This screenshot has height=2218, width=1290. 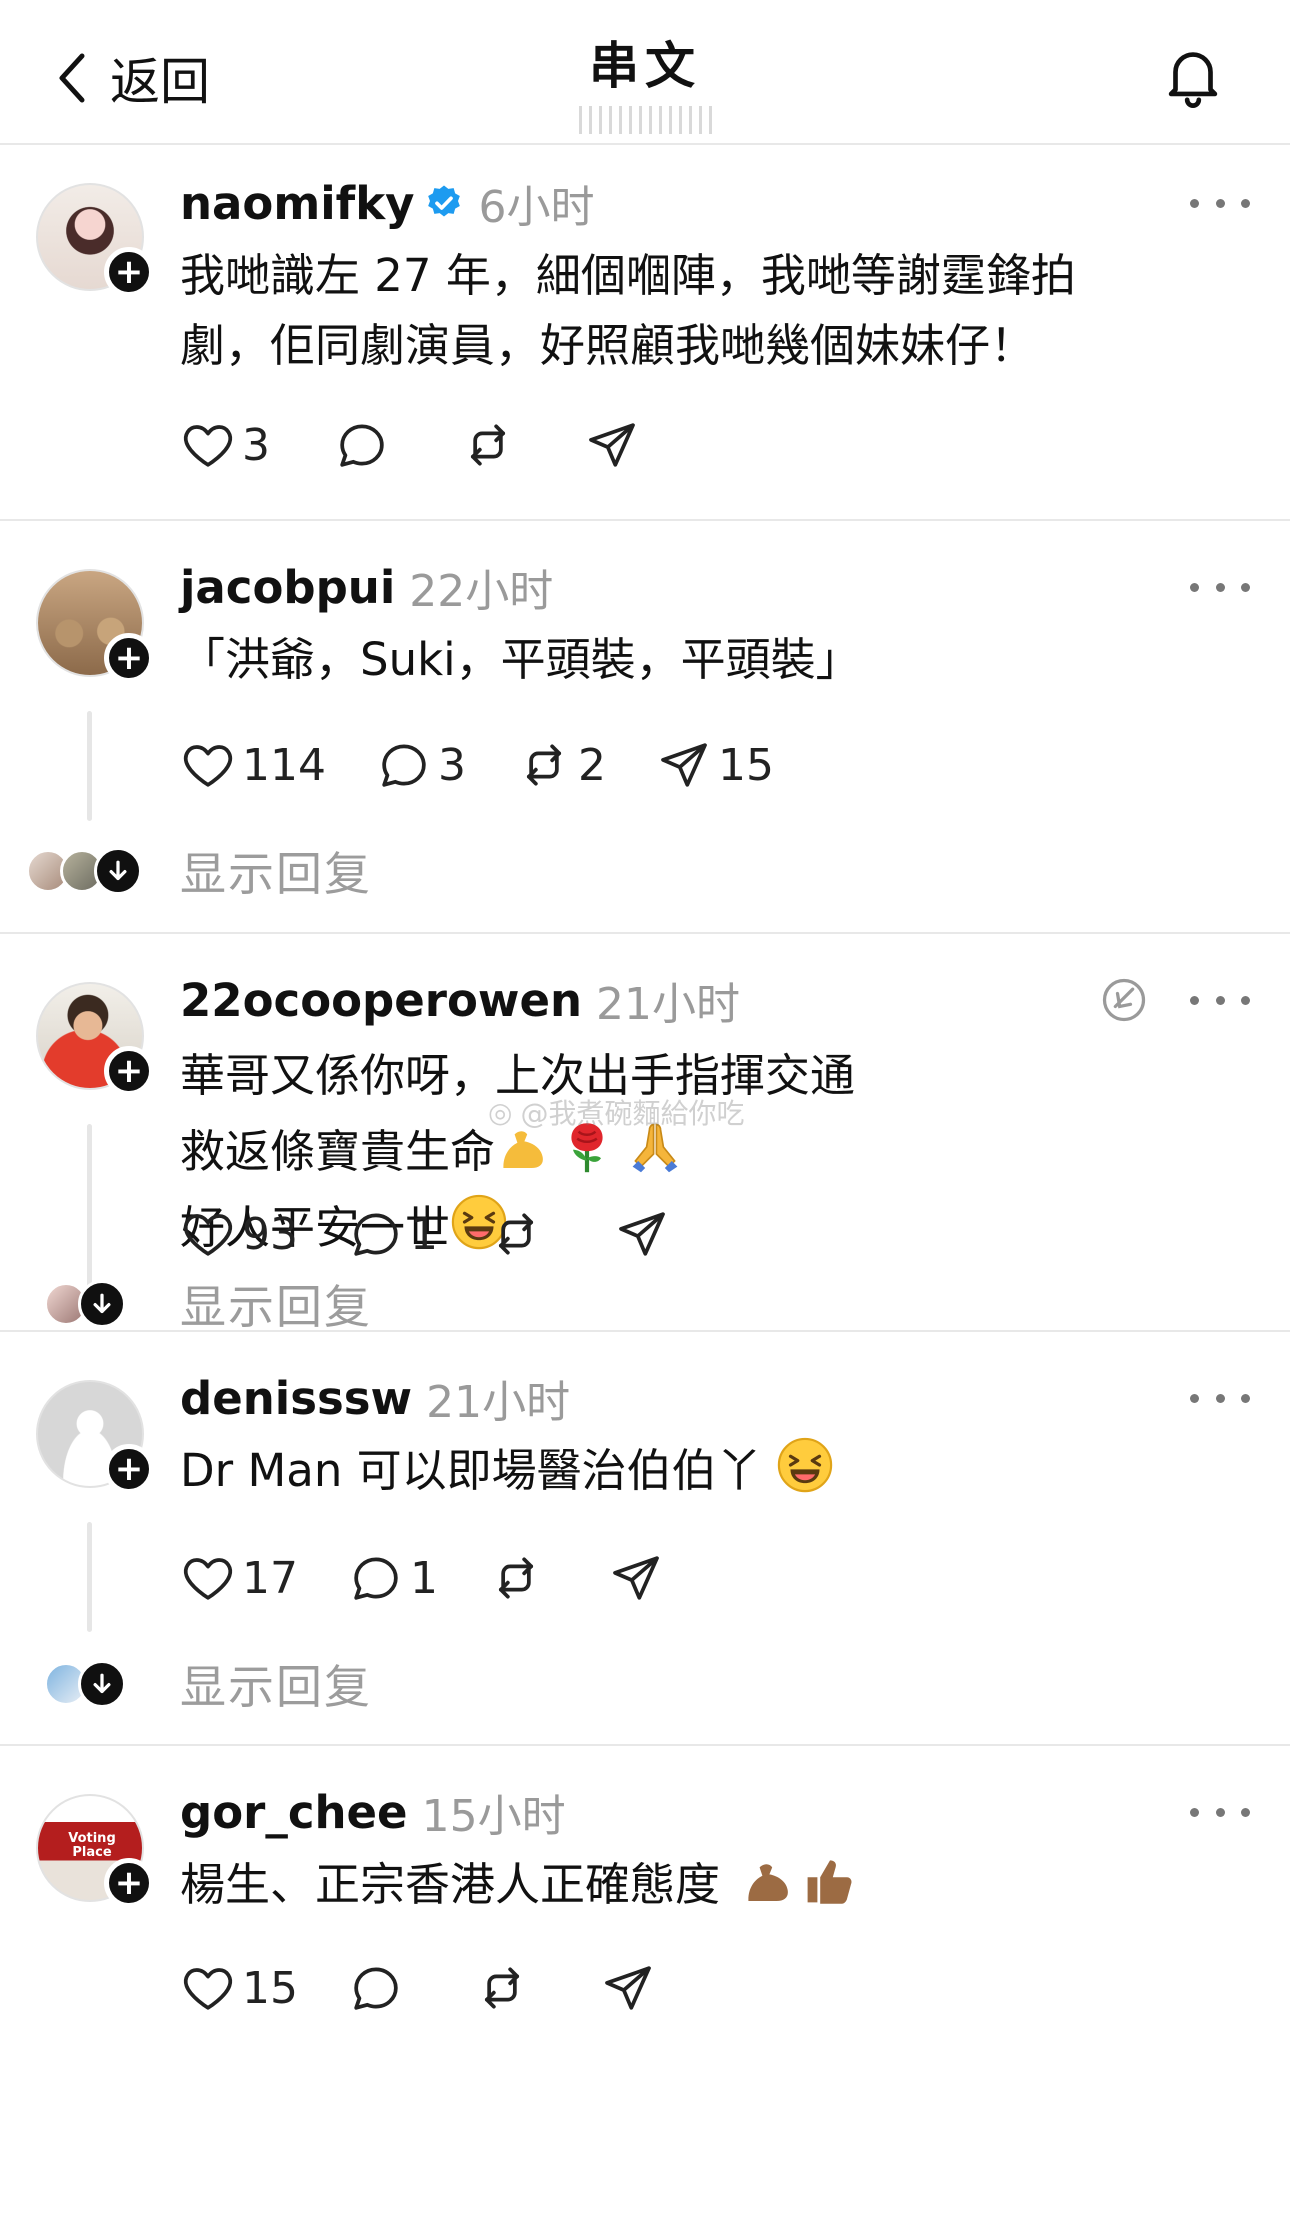 What do you see at coordinates (270, 1234) in the screenshot?
I see `like-count: 93` at bounding box center [270, 1234].